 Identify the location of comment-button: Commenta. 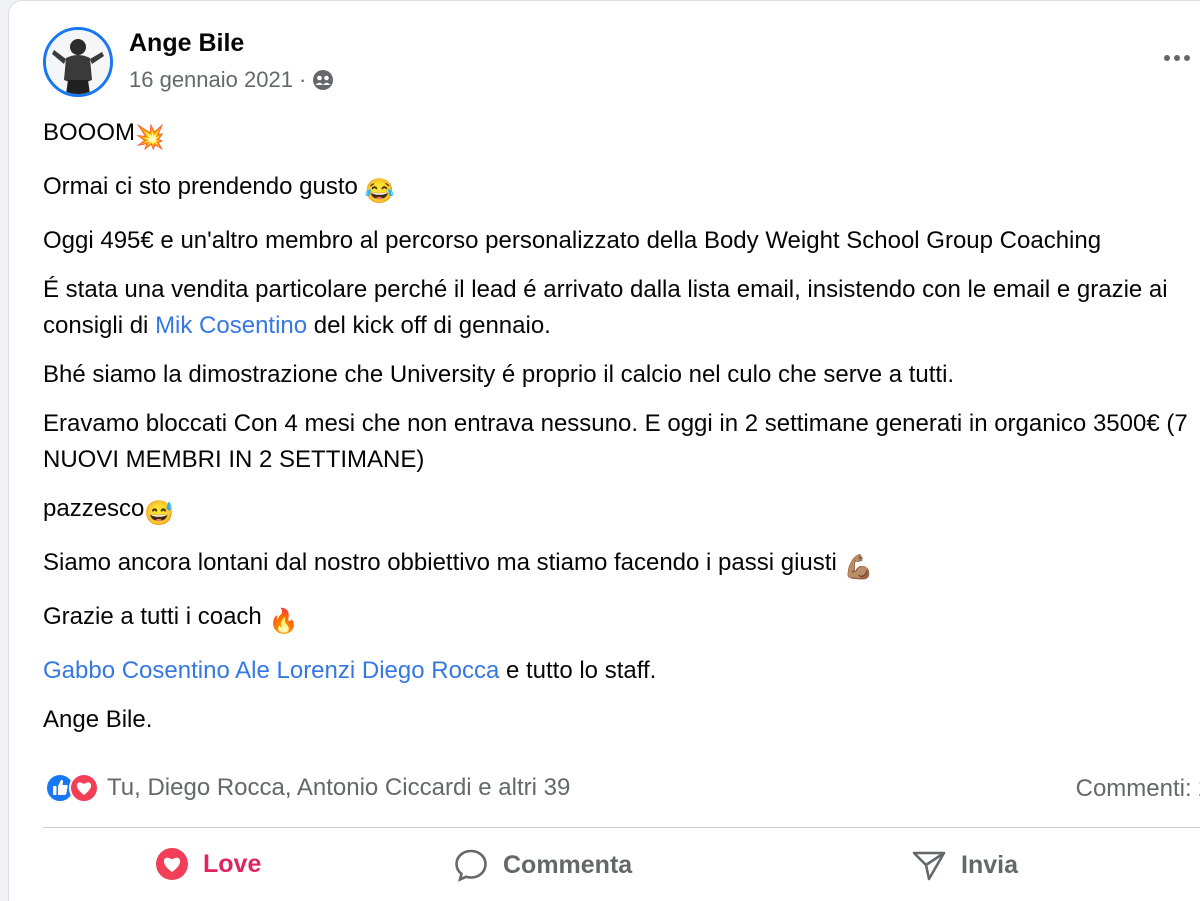
(542, 865).